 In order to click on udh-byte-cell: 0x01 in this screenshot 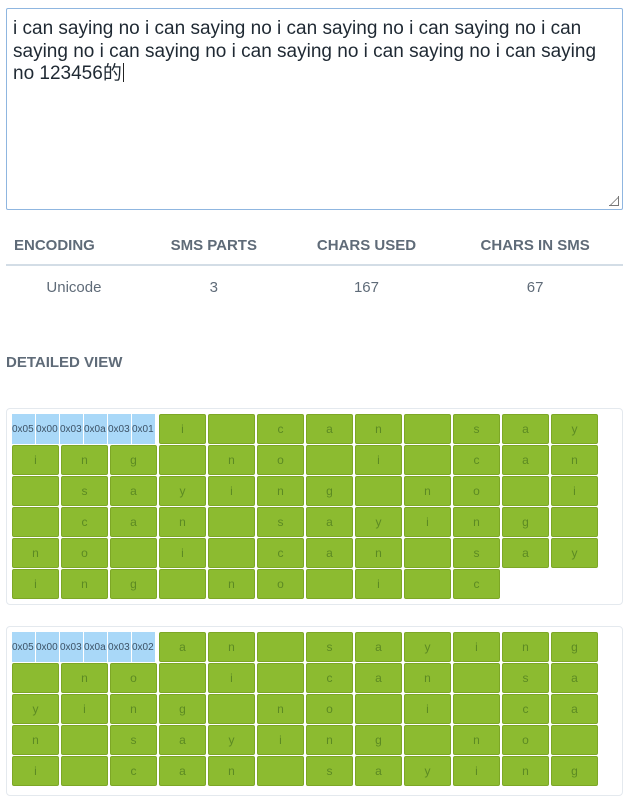, I will do `click(144, 429)`.